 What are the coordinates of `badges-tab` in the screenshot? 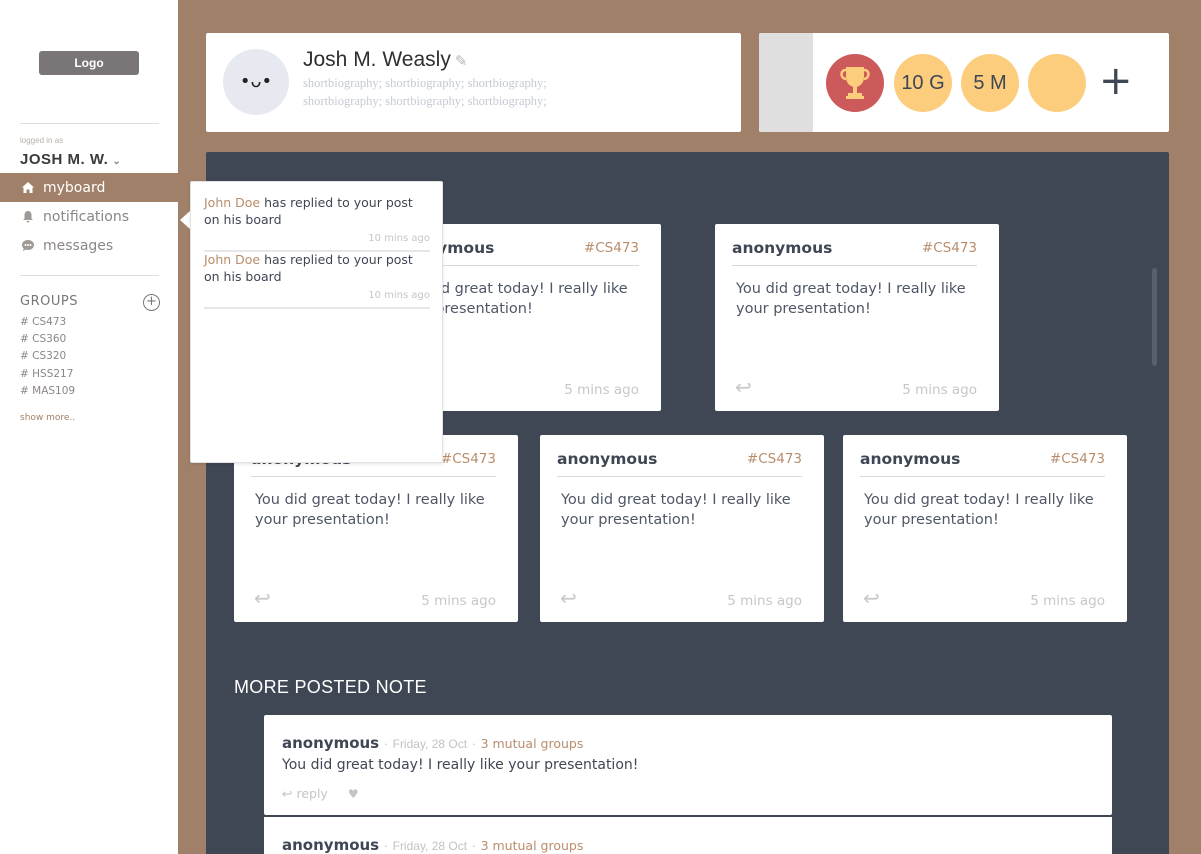 It's located at (786, 82).